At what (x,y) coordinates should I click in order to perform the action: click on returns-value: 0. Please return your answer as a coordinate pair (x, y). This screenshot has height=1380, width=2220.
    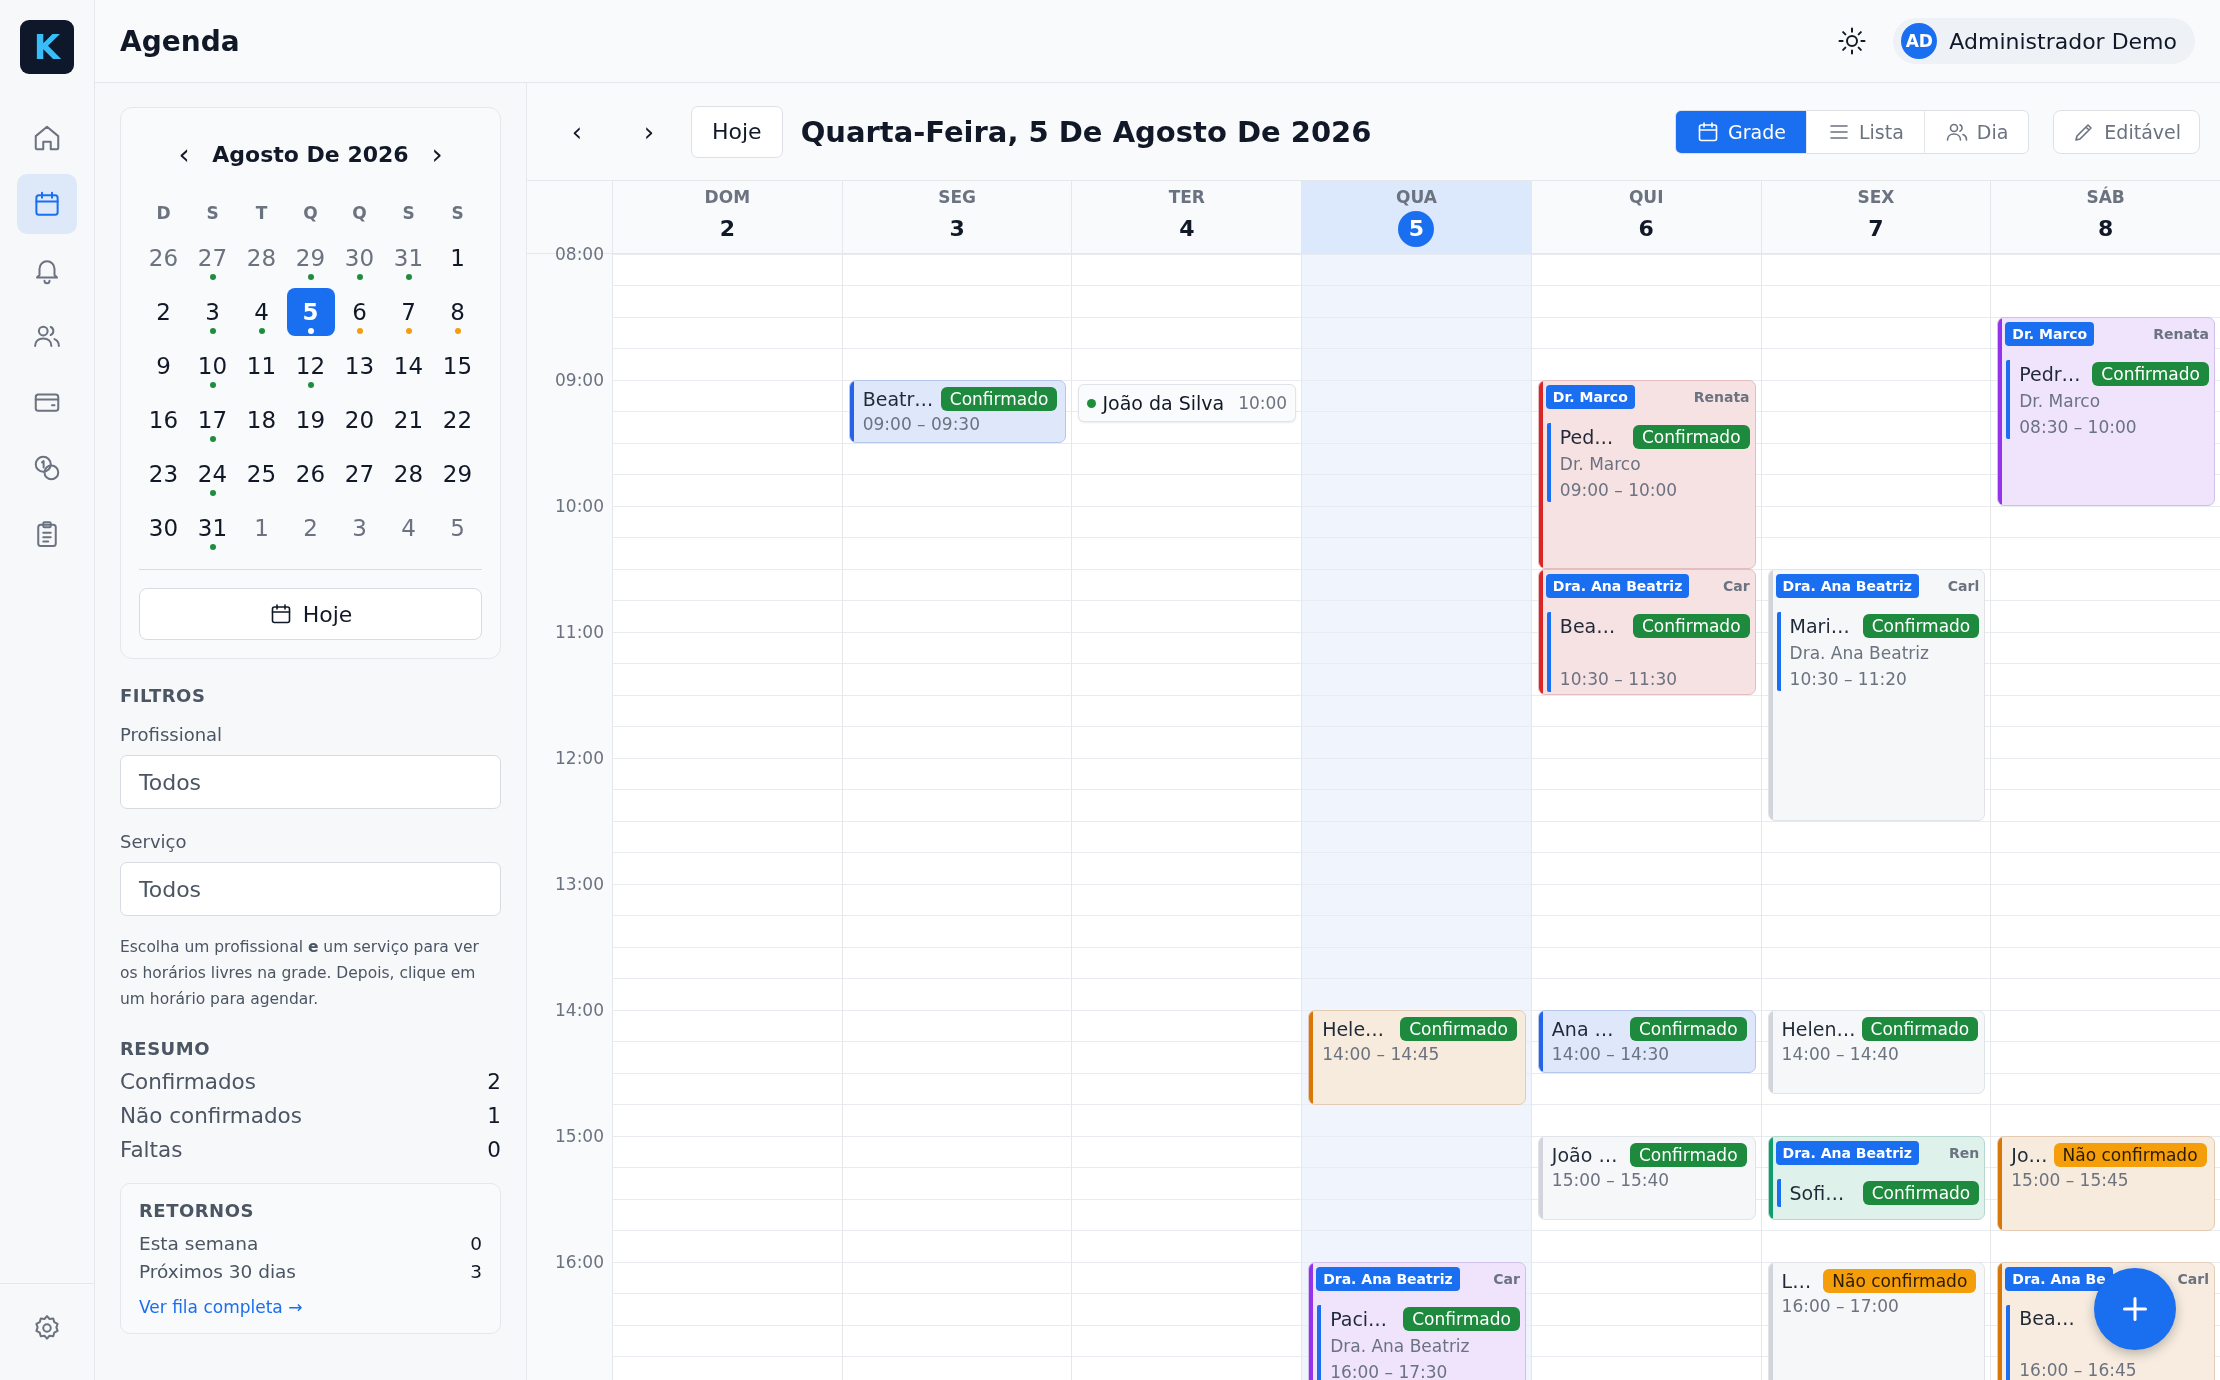
    Looking at the image, I should click on (476, 1243).